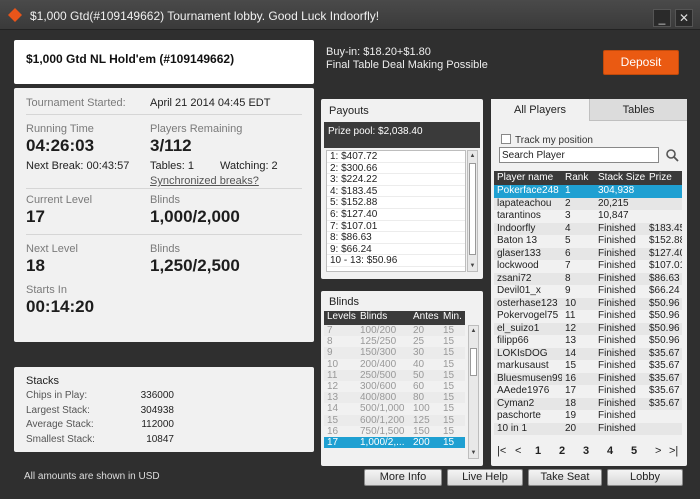 The width and height of the screenshot is (700, 499). I want to click on player-cell: $35.67, so click(664, 378).